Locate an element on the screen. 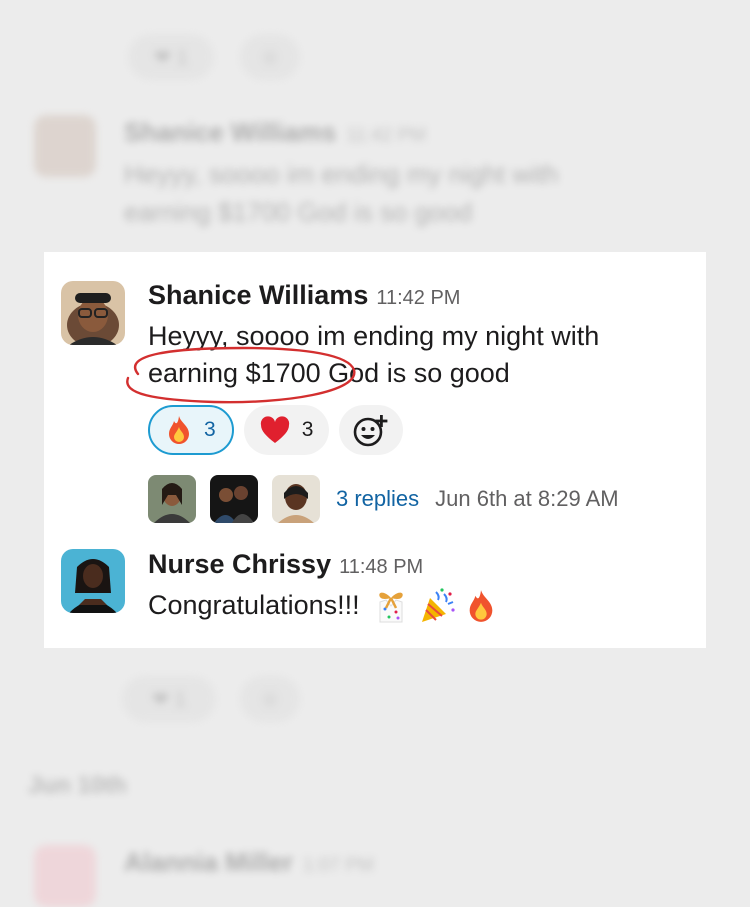 The height and width of the screenshot is (907, 750). message-header: Nurse Chrissy 11:48 PM is located at coordinates (285, 564).